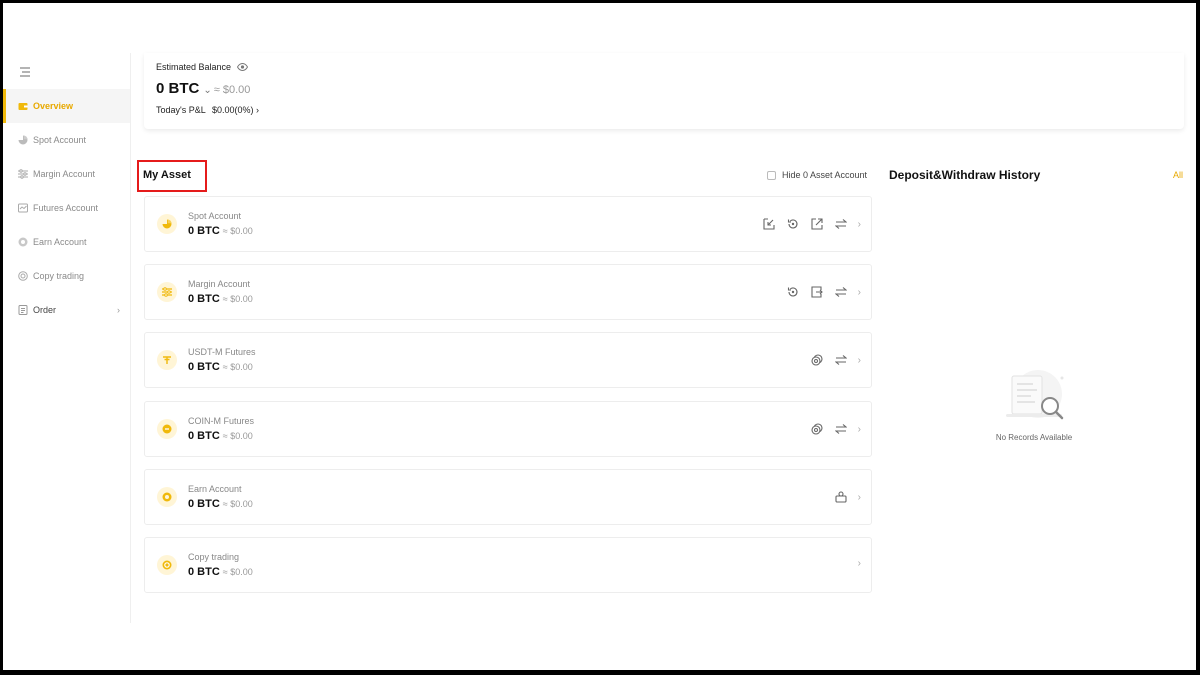 The image size is (1200, 675). Describe the element at coordinates (232, 90) in the screenshot. I see `balance-usd: ≈ $0.00` at that location.